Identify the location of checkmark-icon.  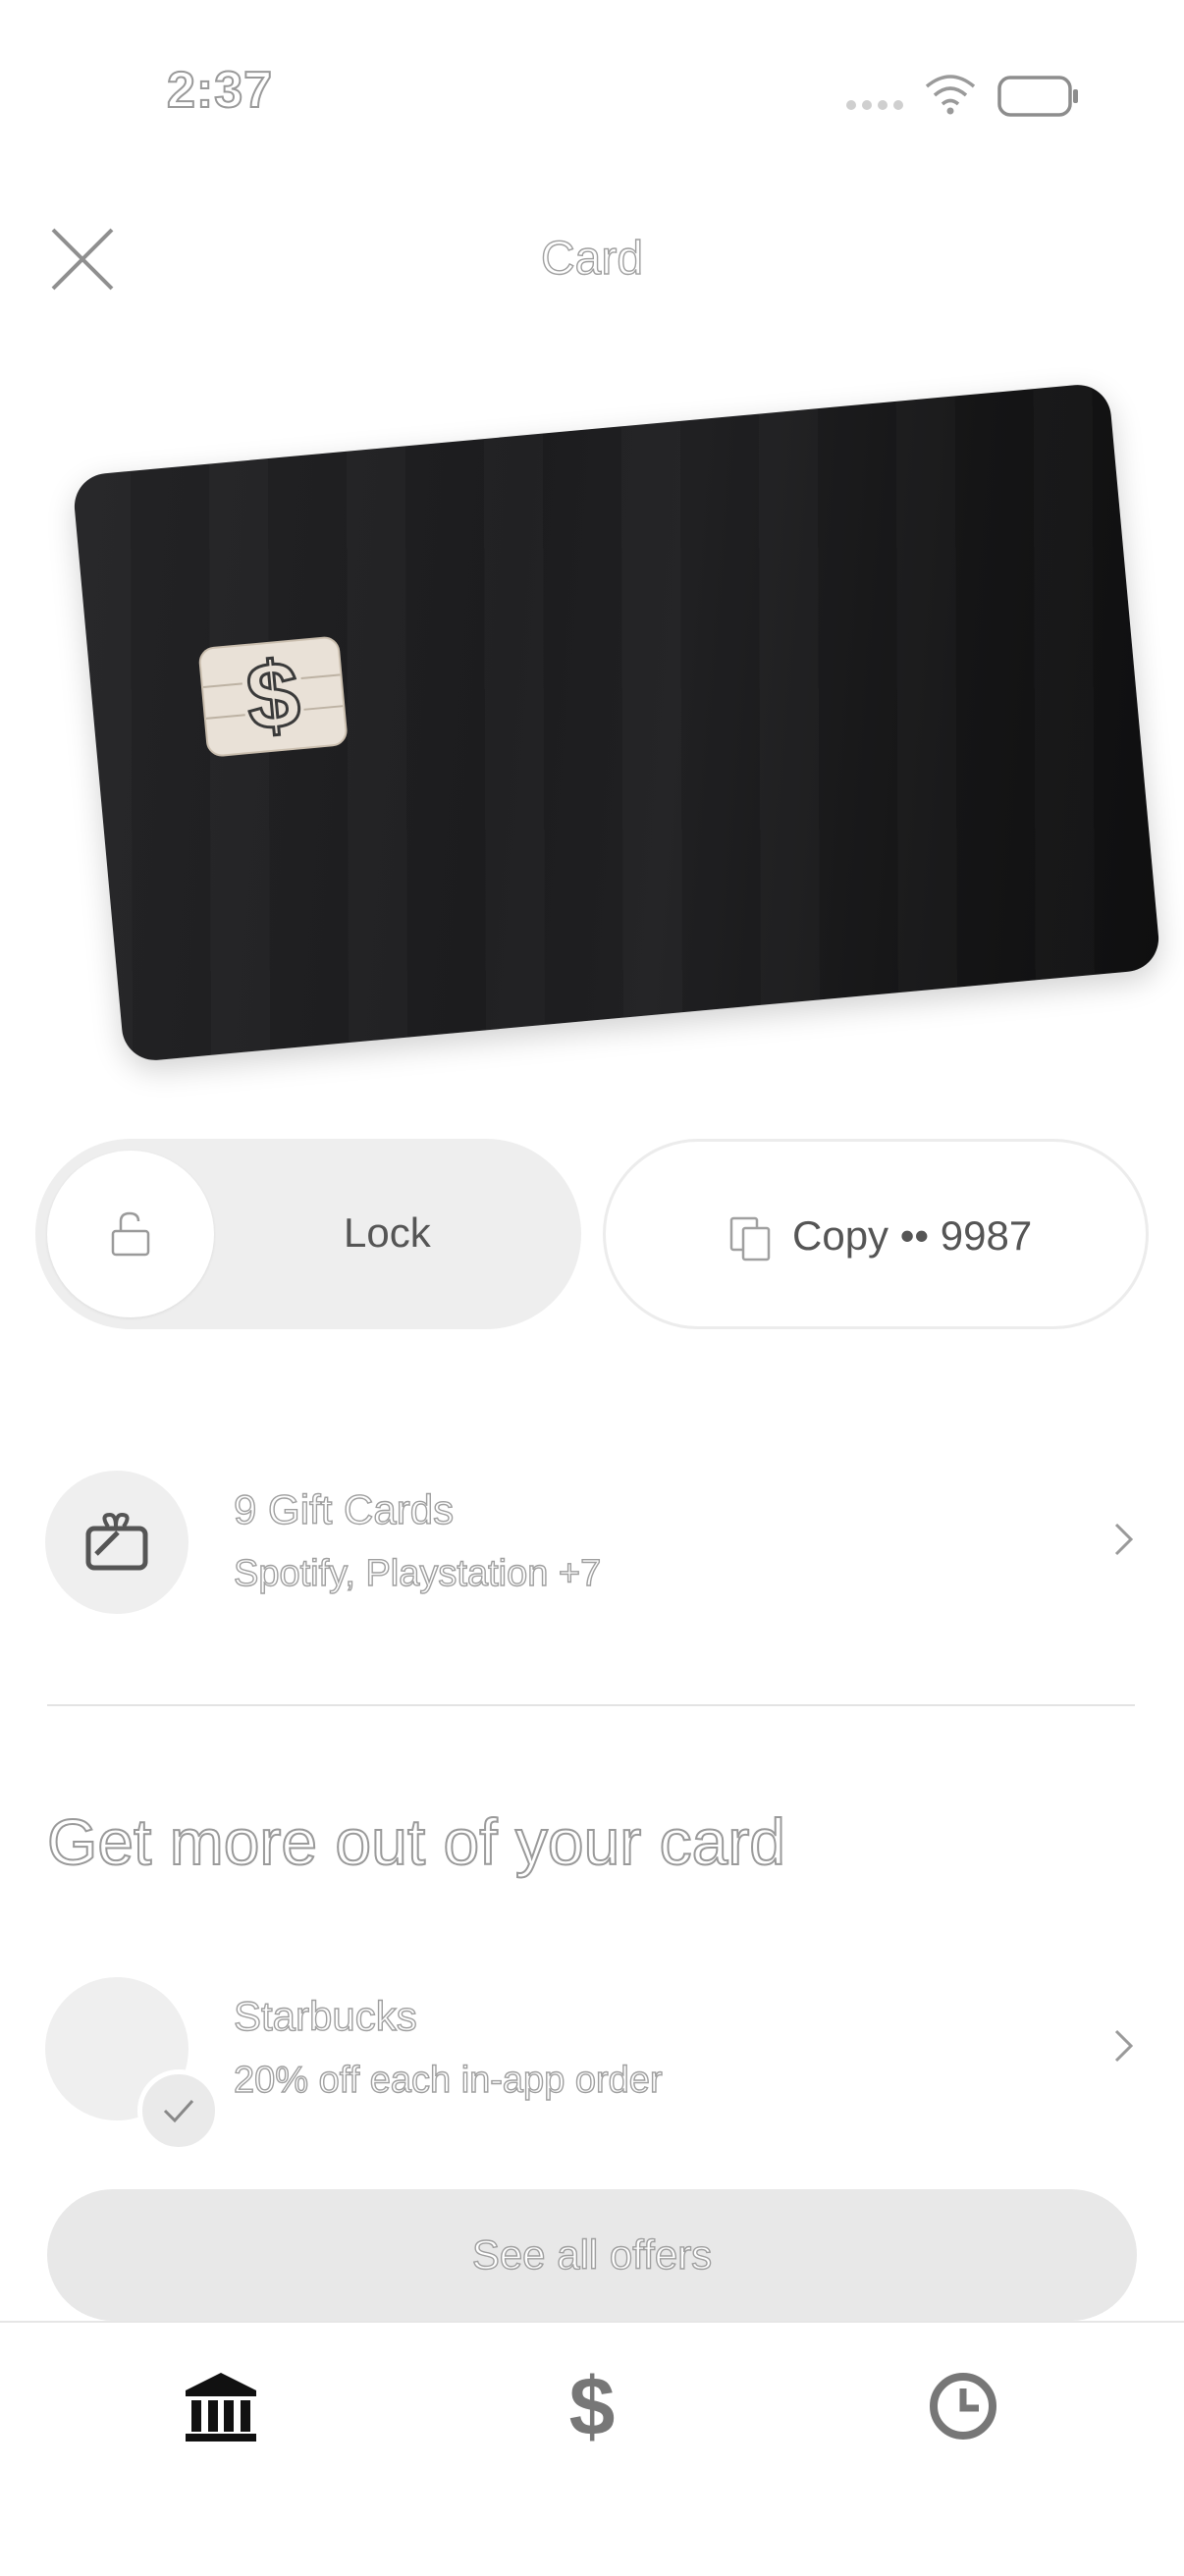
(179, 2111).